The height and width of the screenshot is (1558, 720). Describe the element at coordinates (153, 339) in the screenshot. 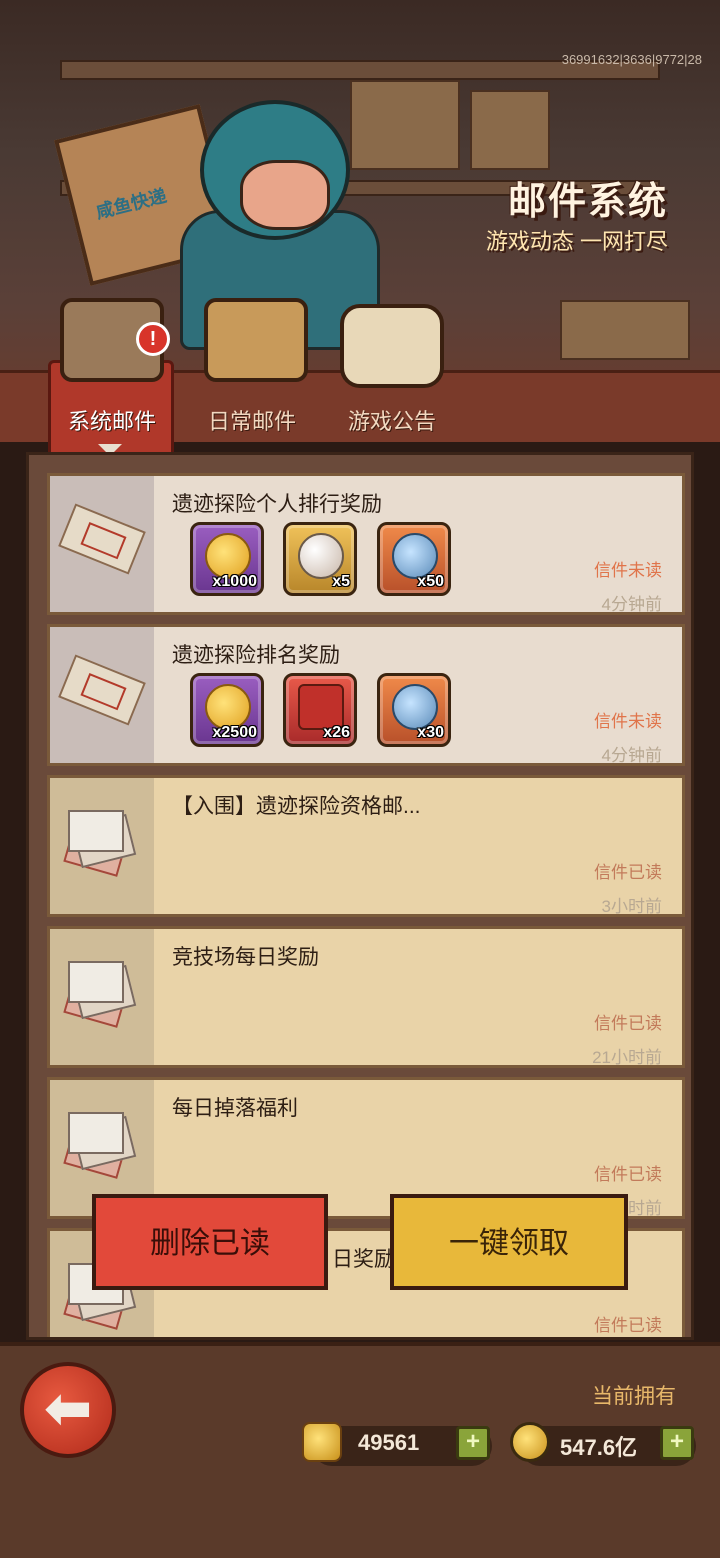

I see `notification-badge: !` at that location.